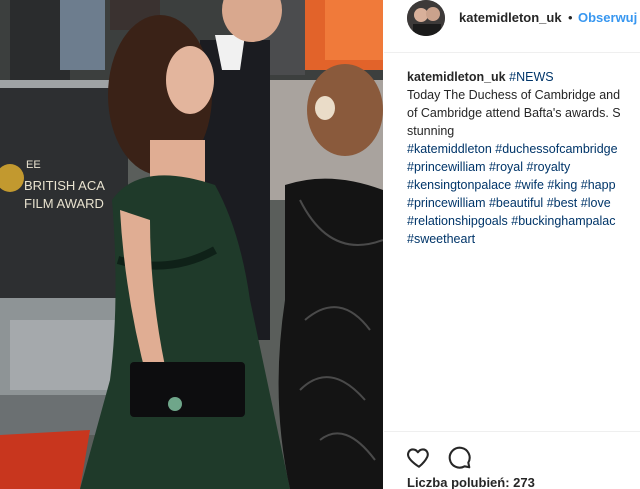  I want to click on hashtag: #duchessofcambridge, so click(556, 149).